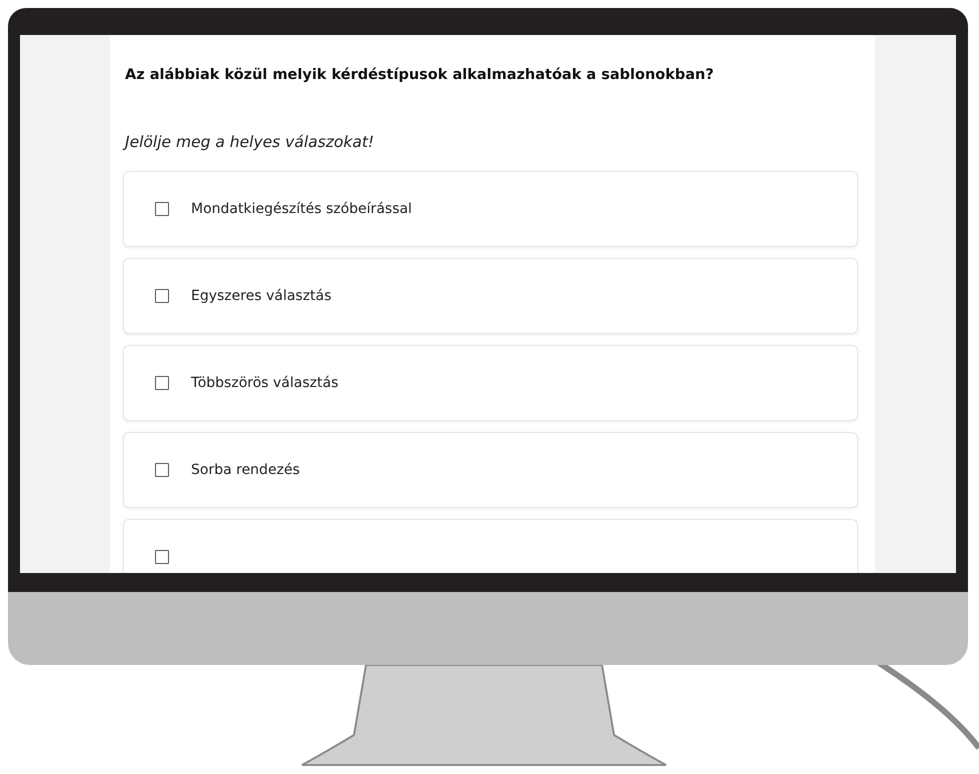 Image resolution: width=979 pixels, height=774 pixels. Describe the element at coordinates (490, 296) in the screenshot. I see `answer-option: Egyszeres választás` at that location.